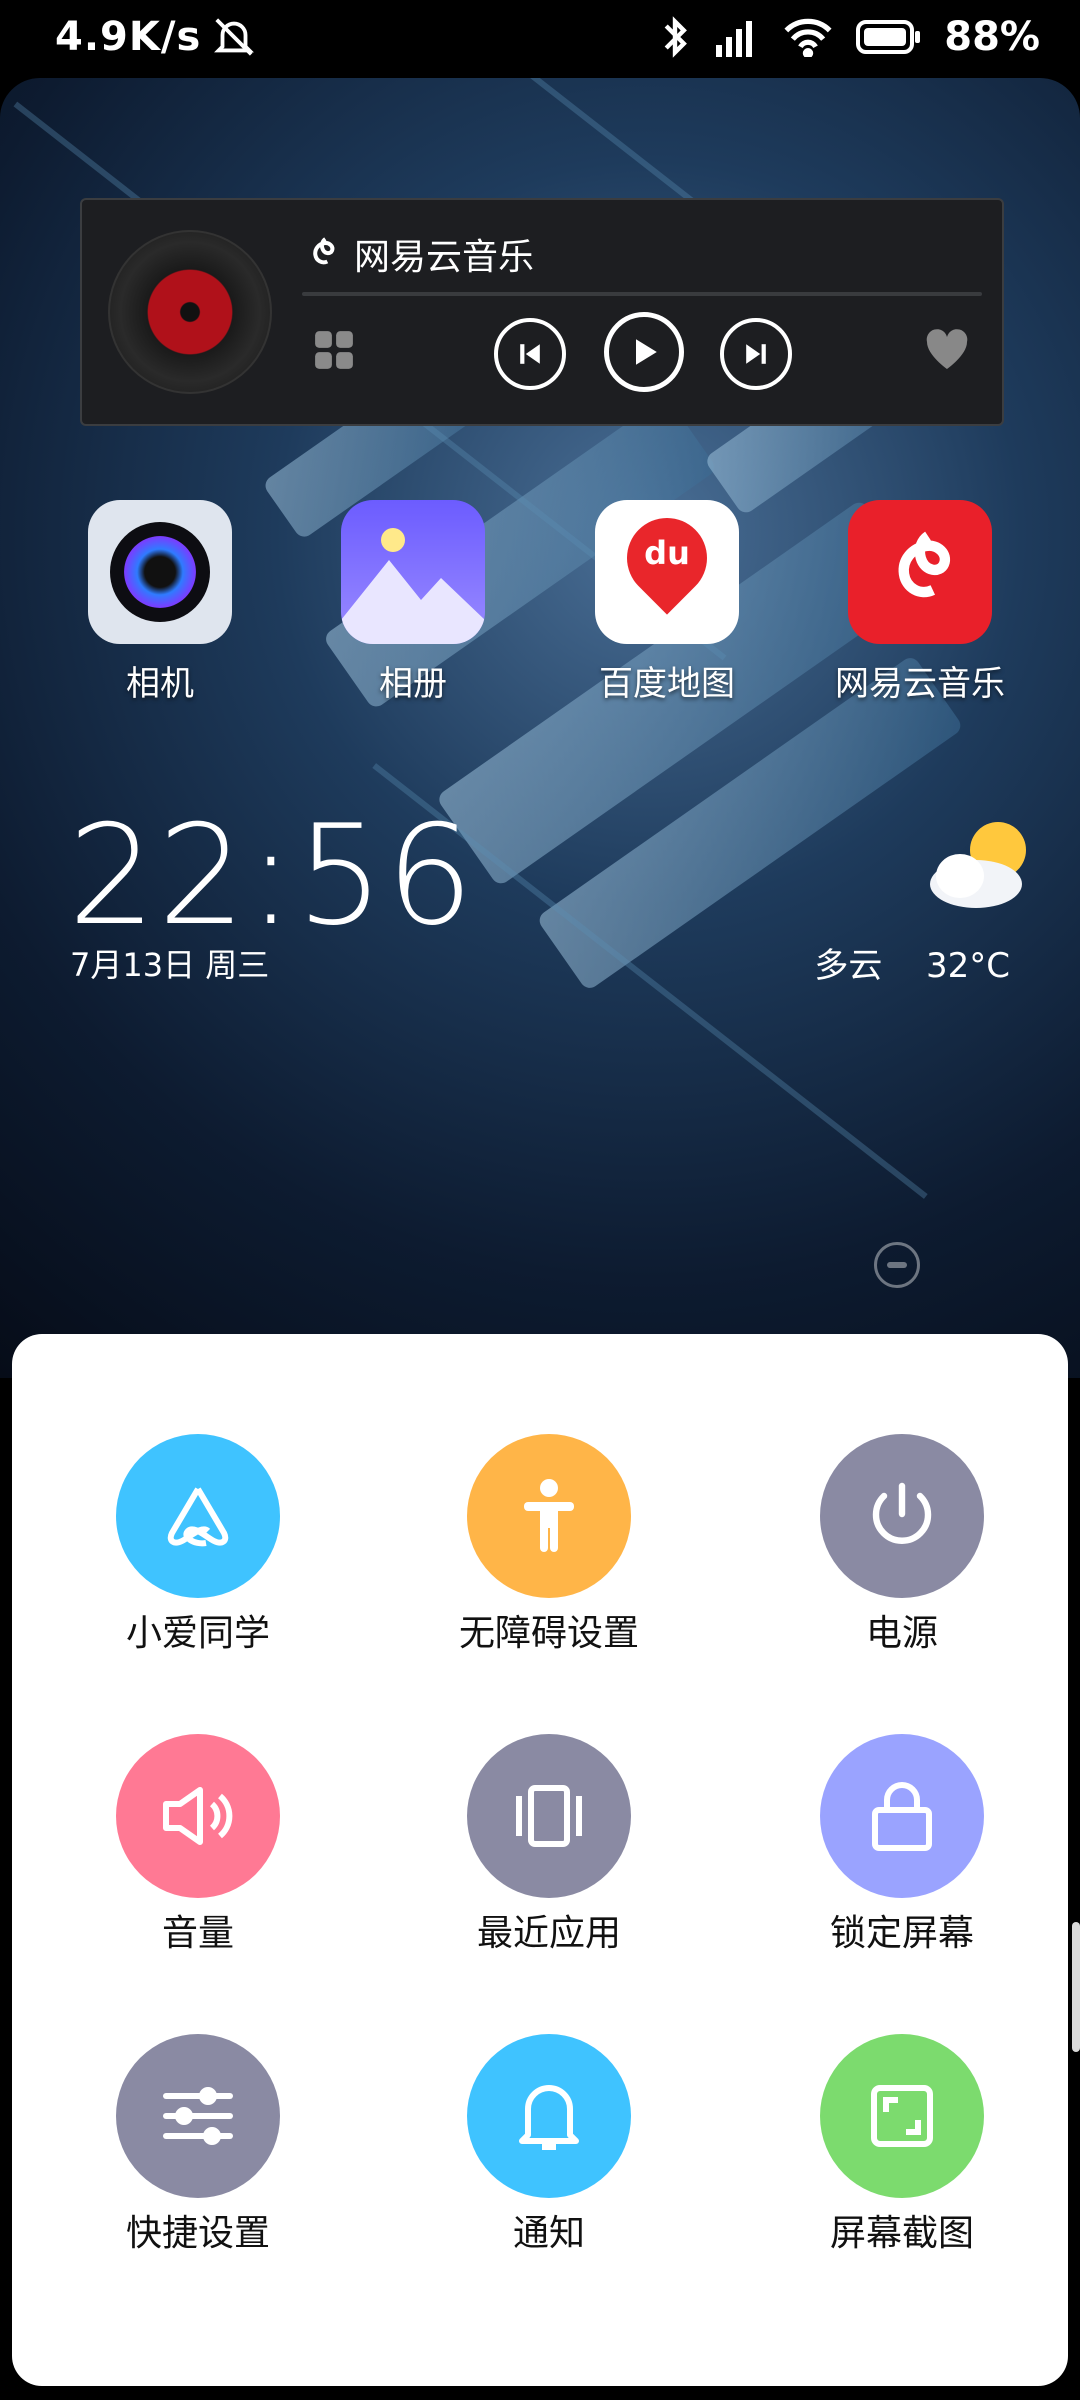  What do you see at coordinates (667, 684) in the screenshot?
I see `app-label: 百度地图` at bounding box center [667, 684].